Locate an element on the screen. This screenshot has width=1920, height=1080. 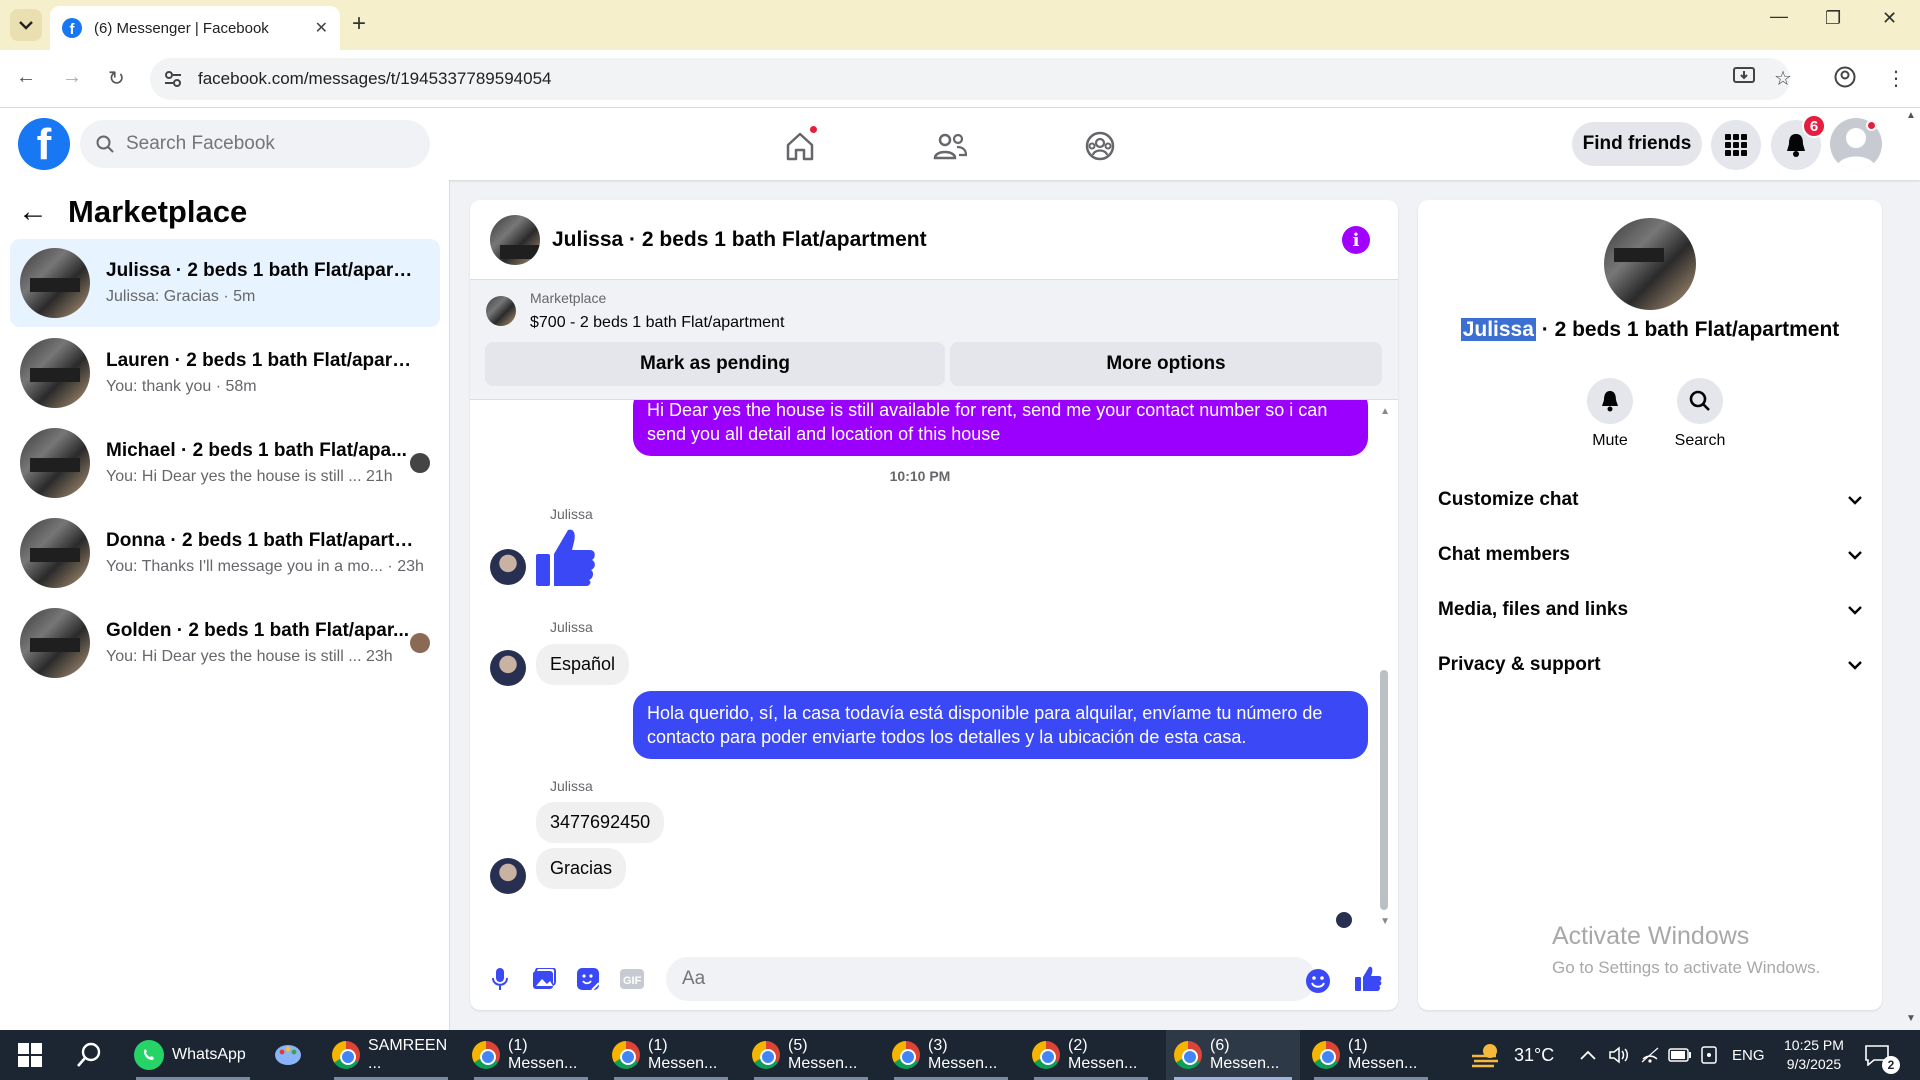
thumbs-up-sticker-icon is located at coordinates (566, 558).